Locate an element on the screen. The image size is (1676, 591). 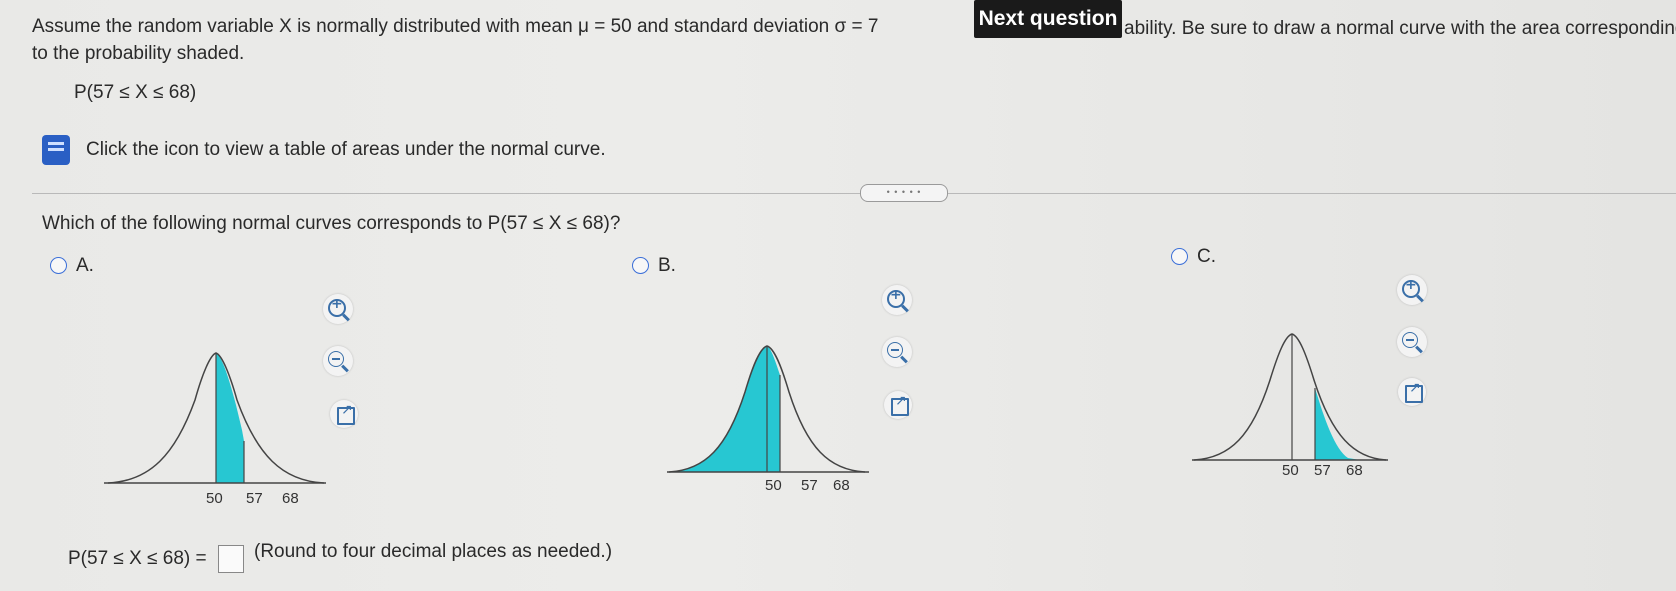
option-b-curve: 50 57 68 is located at coordinates (768, 419).